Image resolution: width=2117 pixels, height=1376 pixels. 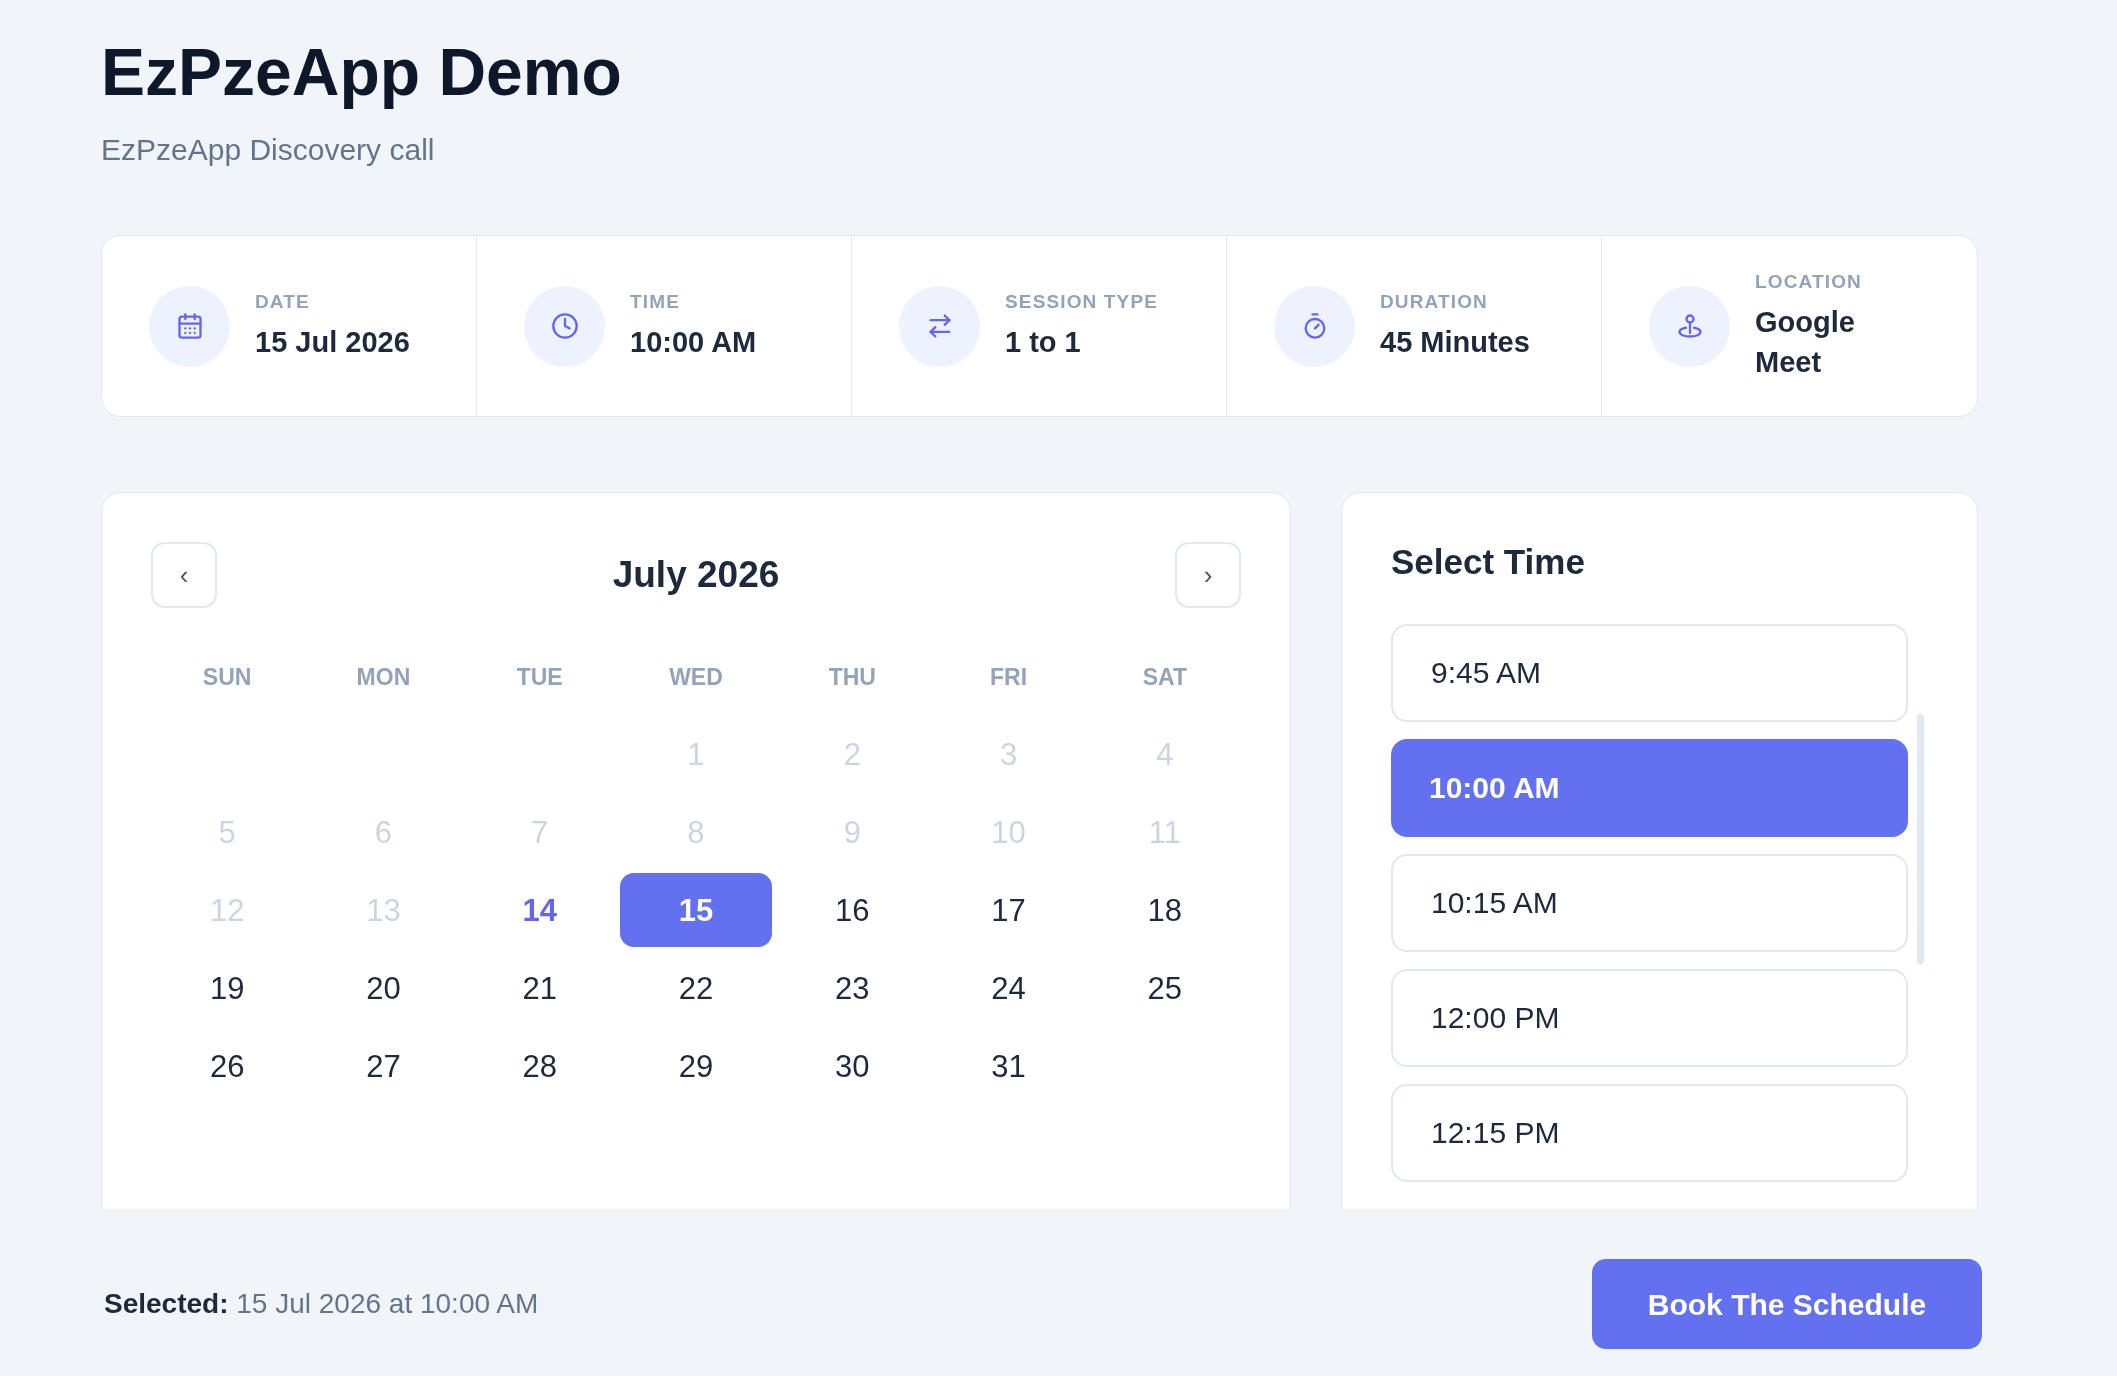 I want to click on time-slot: 12:00 PM, so click(x=1649, y=1018).